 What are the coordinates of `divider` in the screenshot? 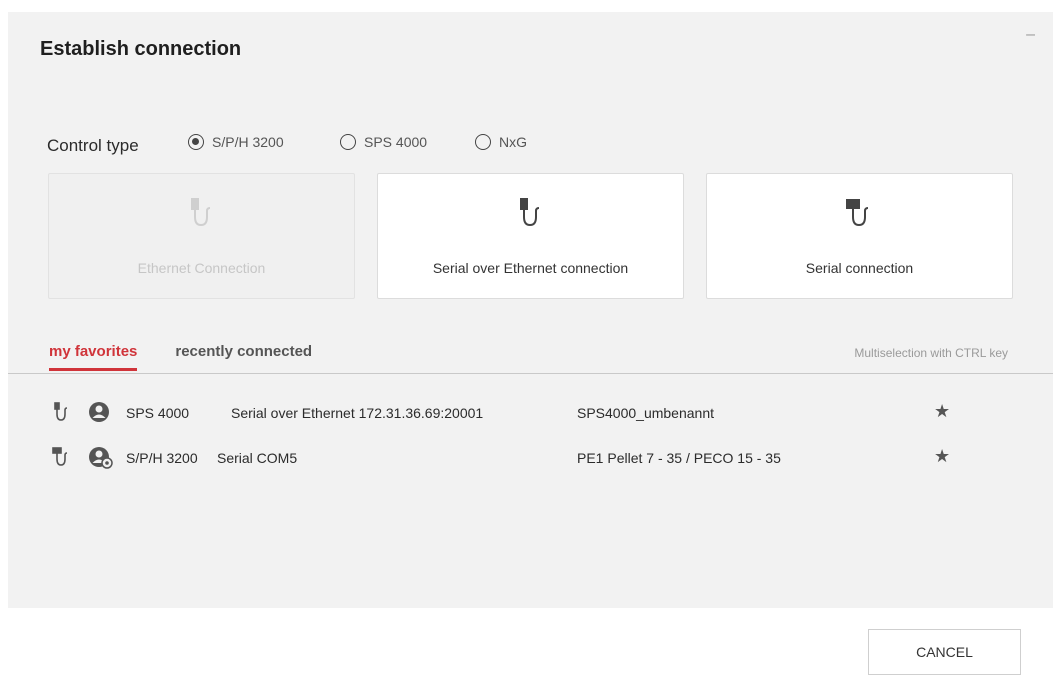 It's located at (530, 373).